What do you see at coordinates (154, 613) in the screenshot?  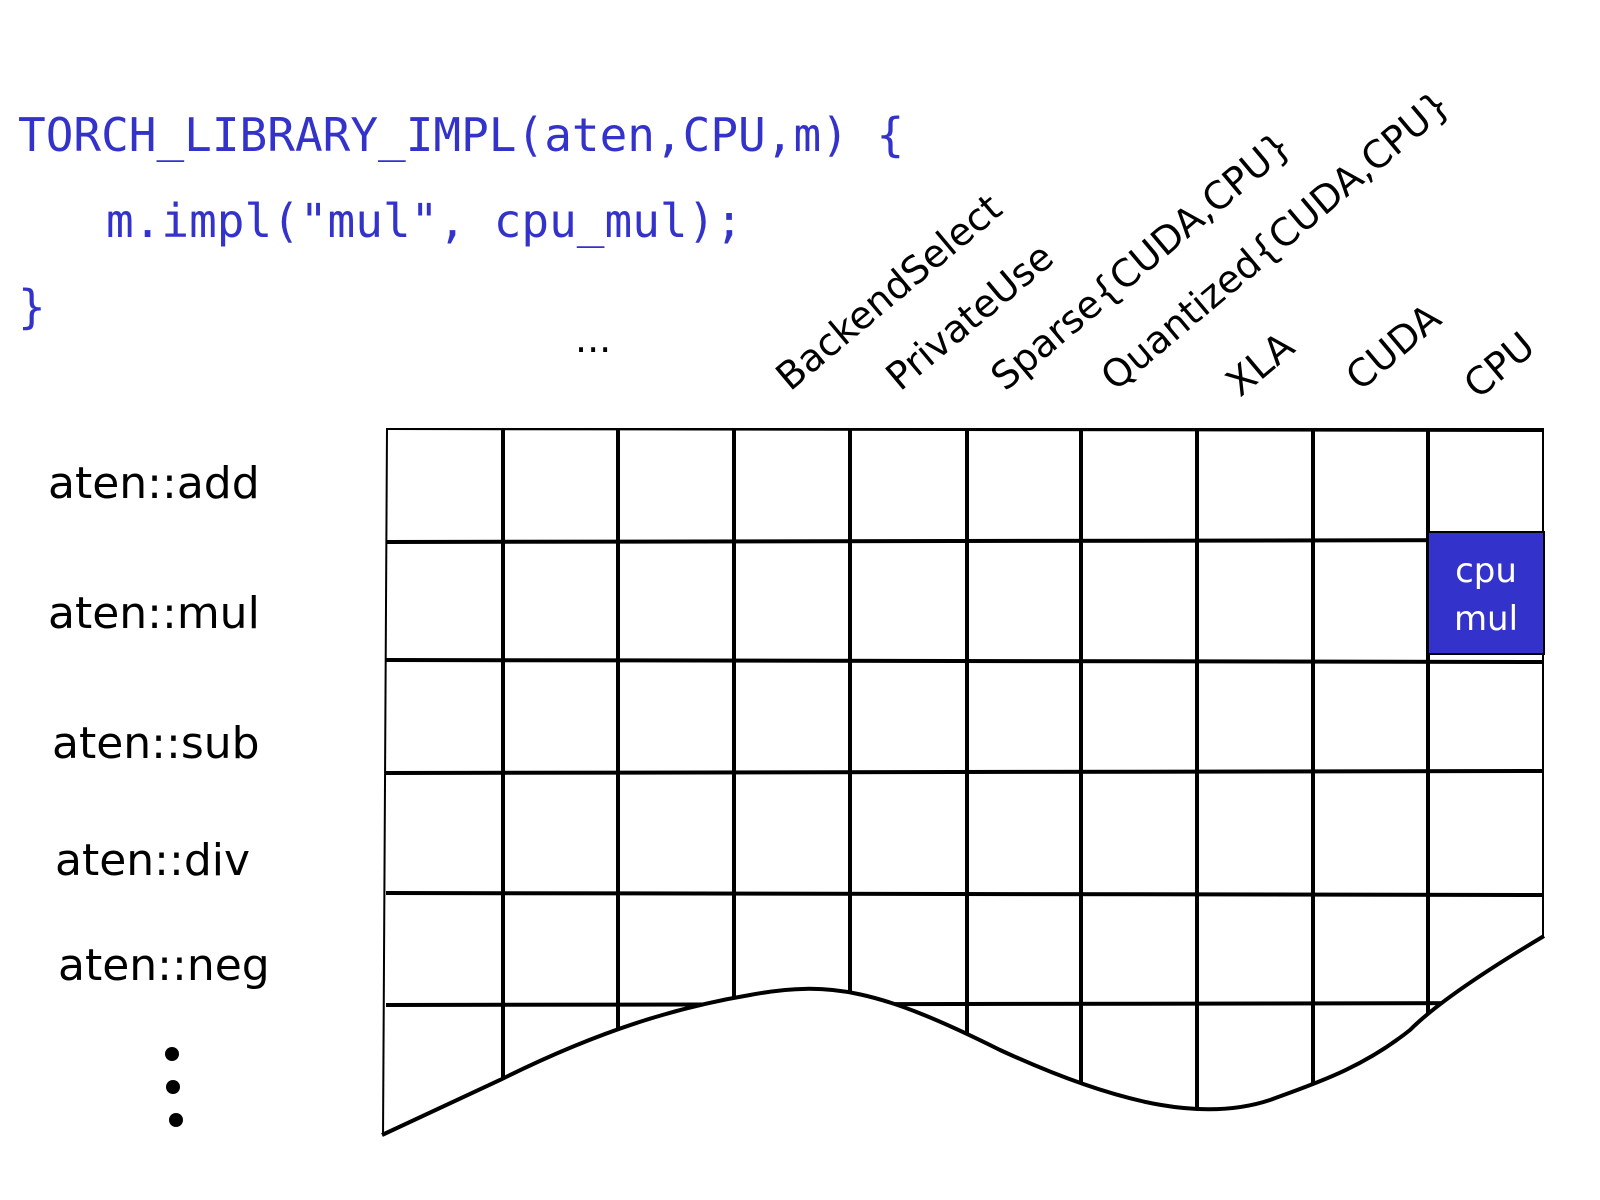 I see `row-label-mul: aten::mul` at bounding box center [154, 613].